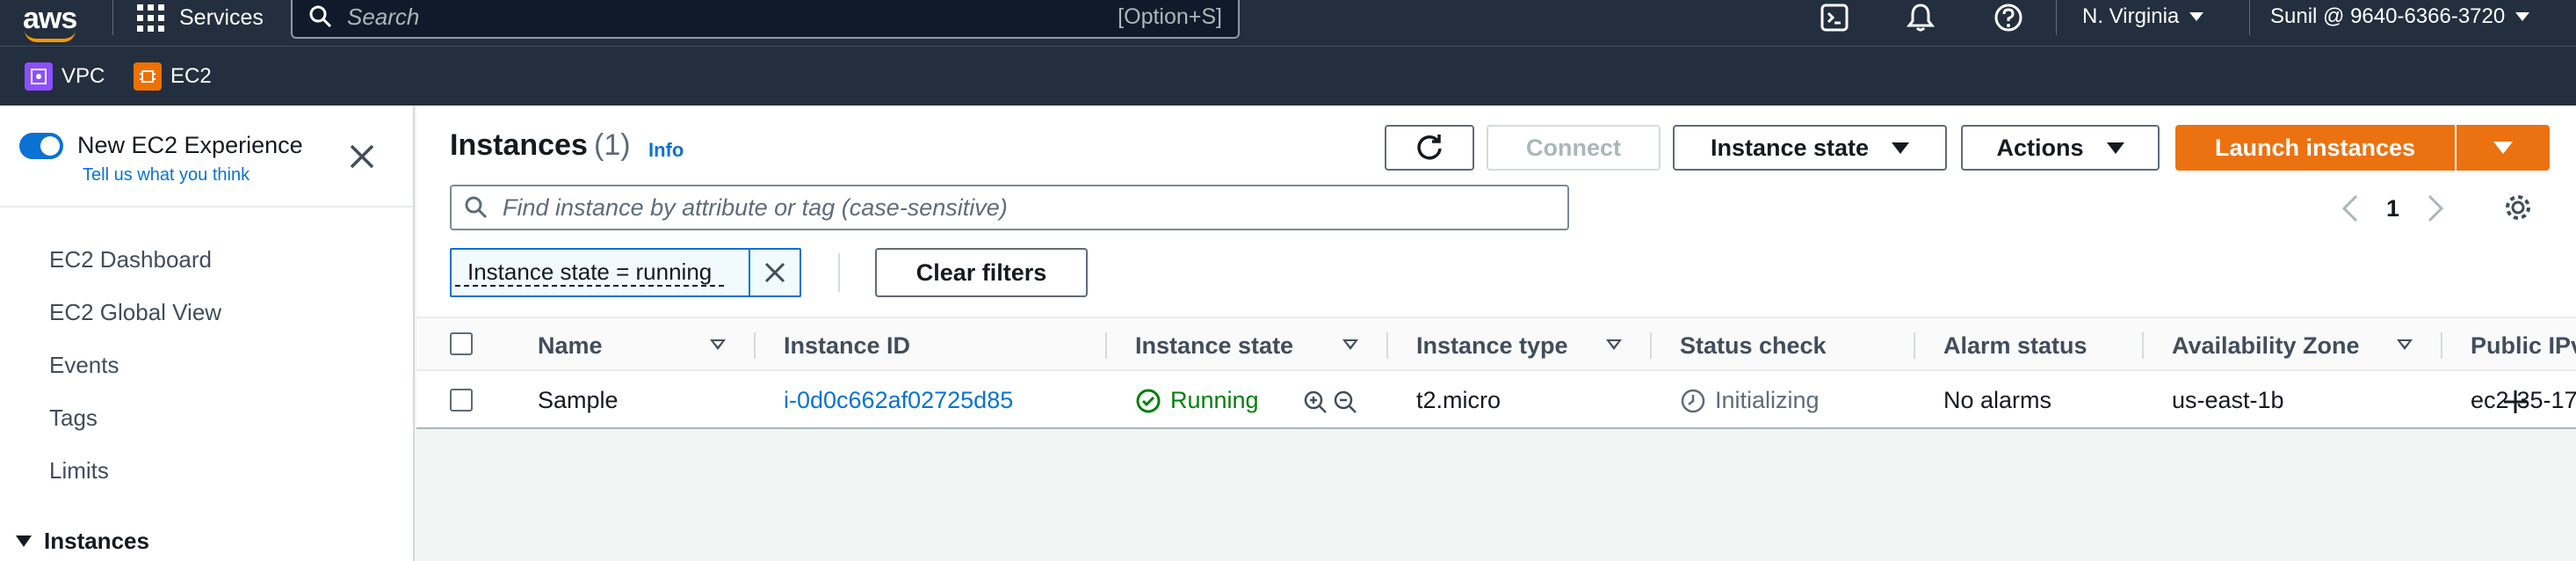 This screenshot has width=2576, height=561. I want to click on column-header-public-dns: Public IPv4 DNS, so click(2523, 346).